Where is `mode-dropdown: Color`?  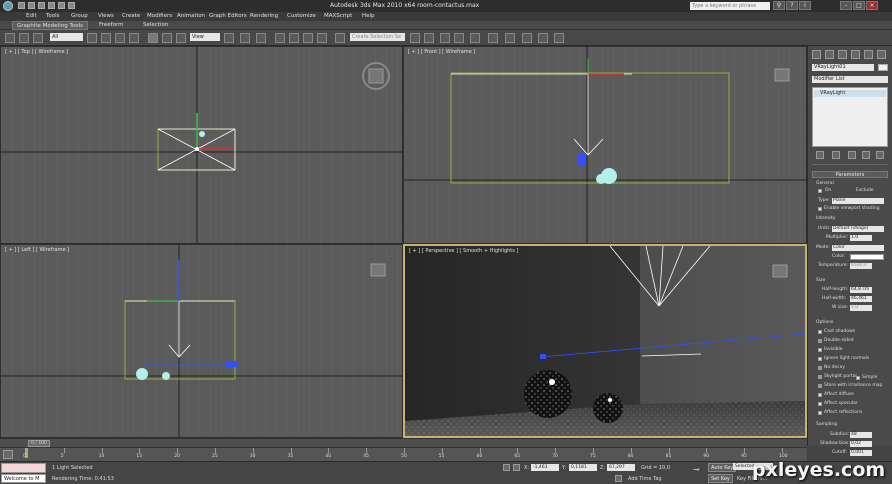
mode-dropdown: Color is located at coordinates (858, 248).